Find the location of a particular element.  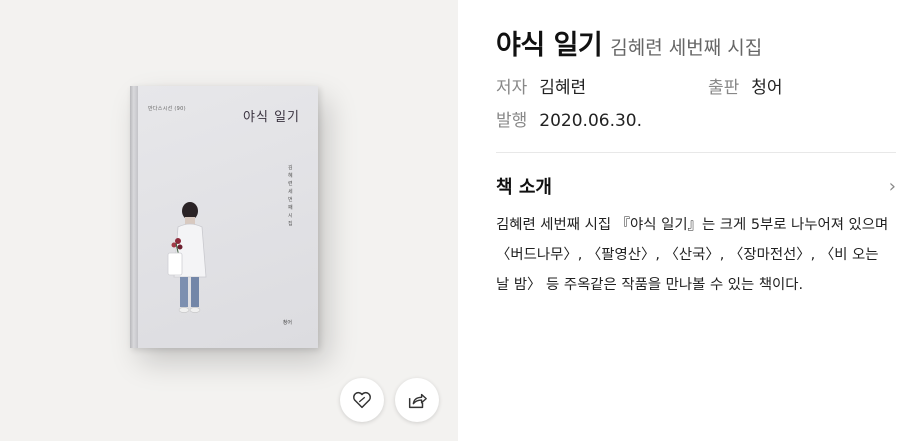

title-row: 야식 일기 김혜련 세번째 시집 is located at coordinates (629, 42).